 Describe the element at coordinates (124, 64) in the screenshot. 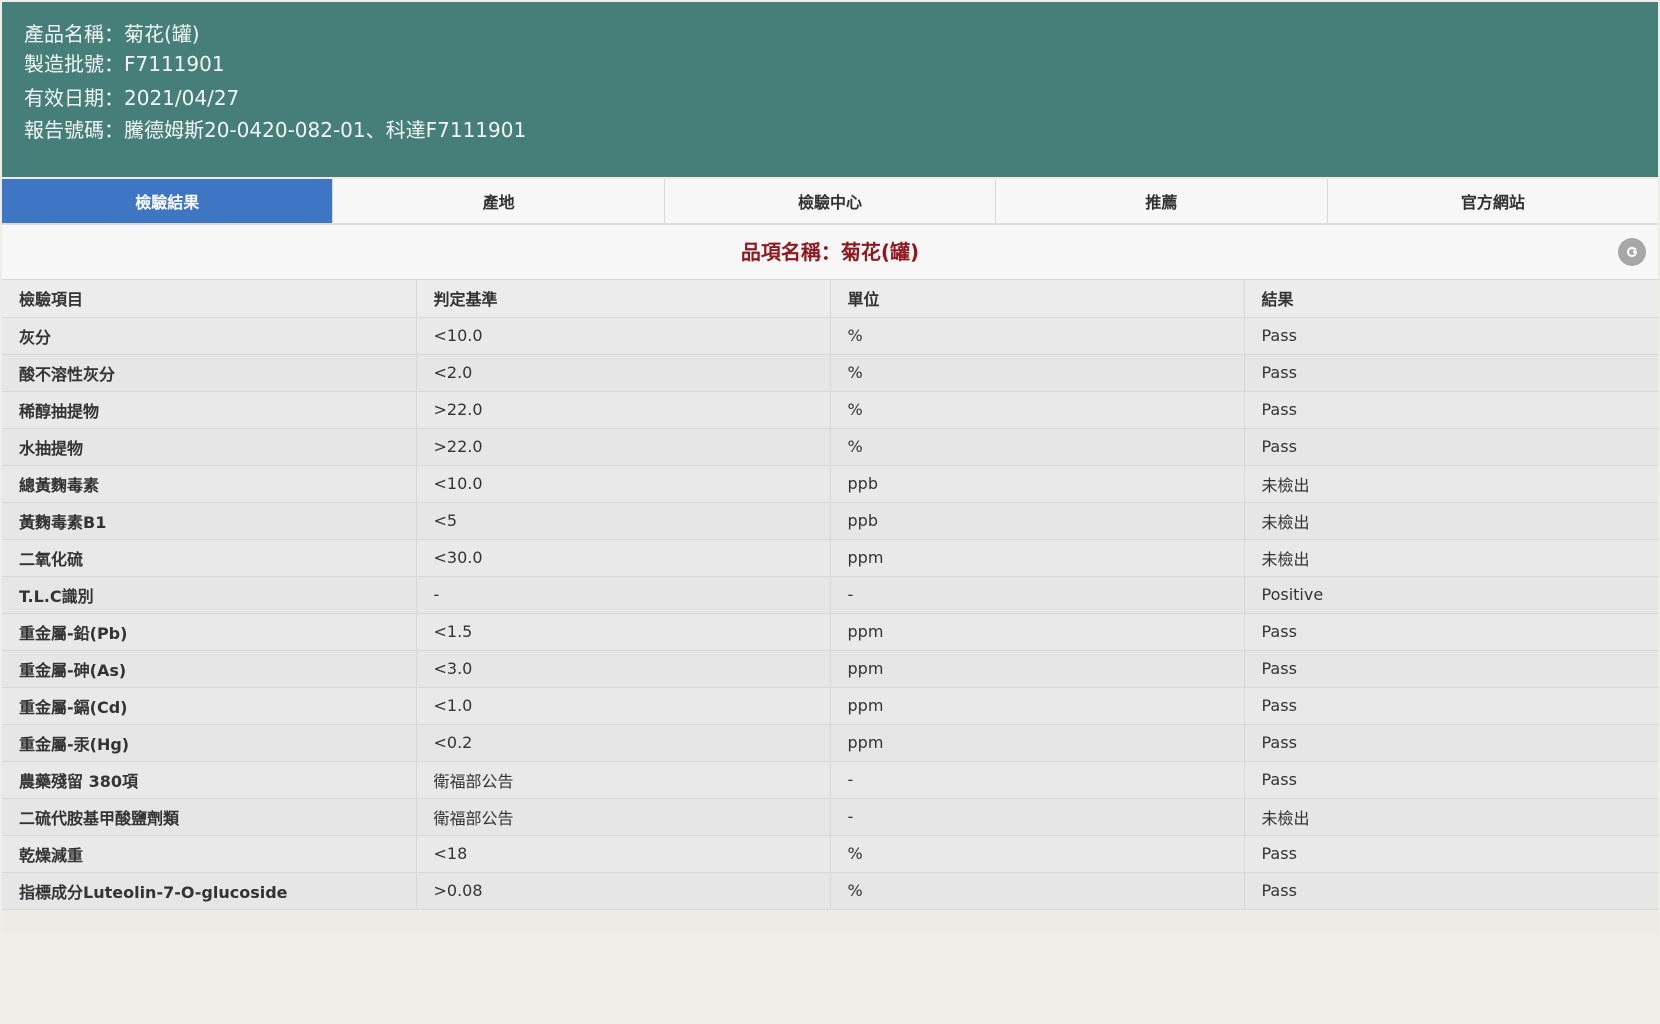

I see `batch-number: 製造批號：F7111901` at that location.